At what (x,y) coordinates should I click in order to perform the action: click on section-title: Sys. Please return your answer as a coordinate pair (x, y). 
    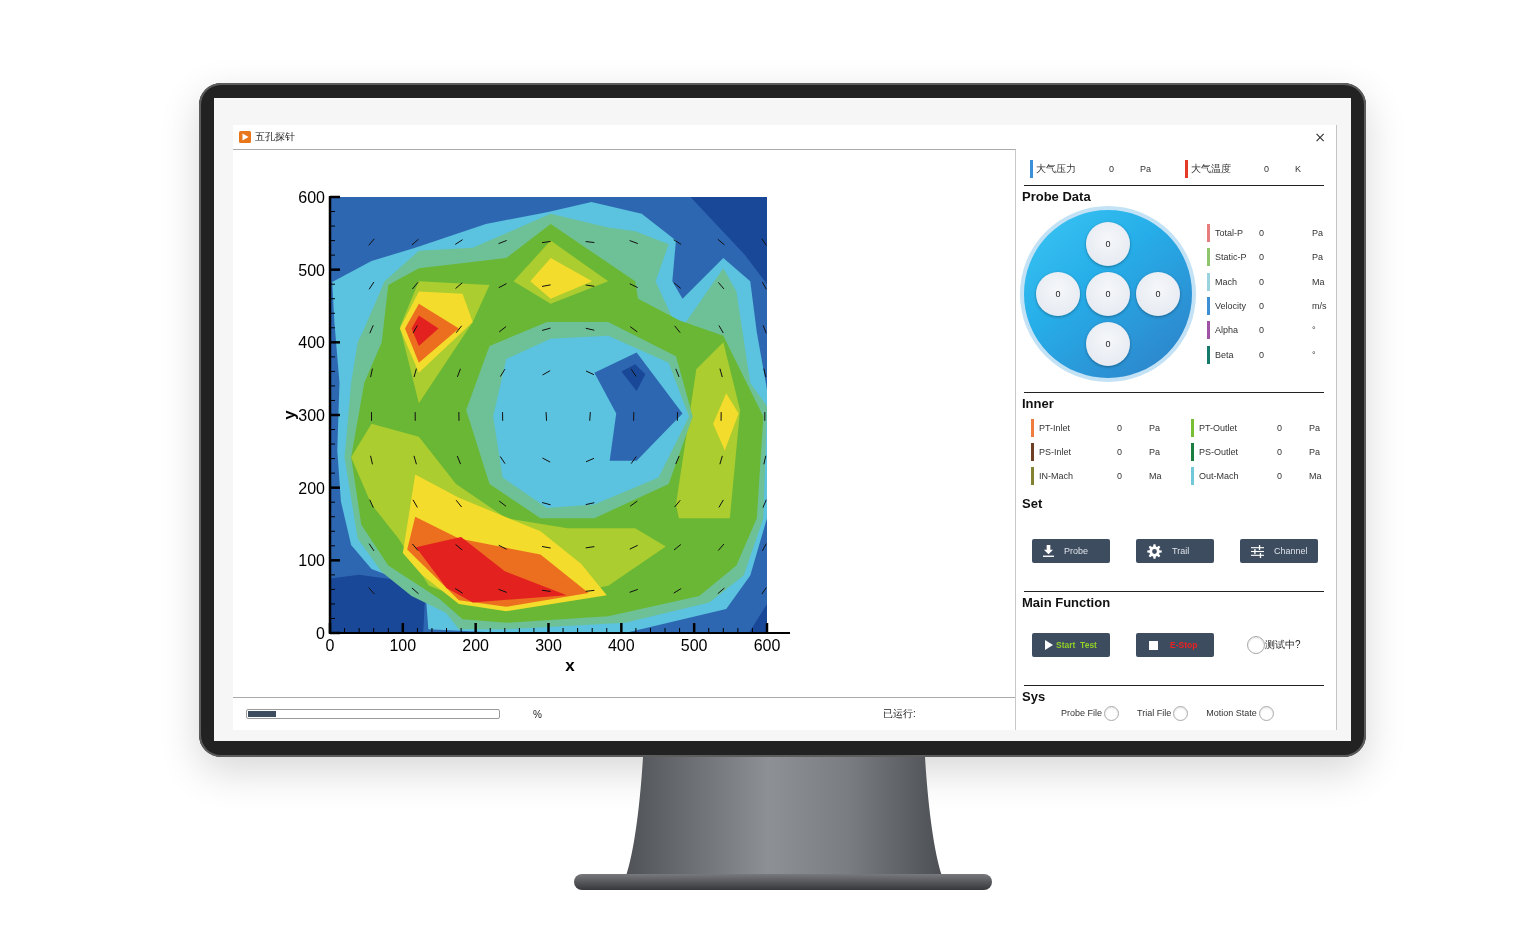
    Looking at the image, I should click on (1034, 697).